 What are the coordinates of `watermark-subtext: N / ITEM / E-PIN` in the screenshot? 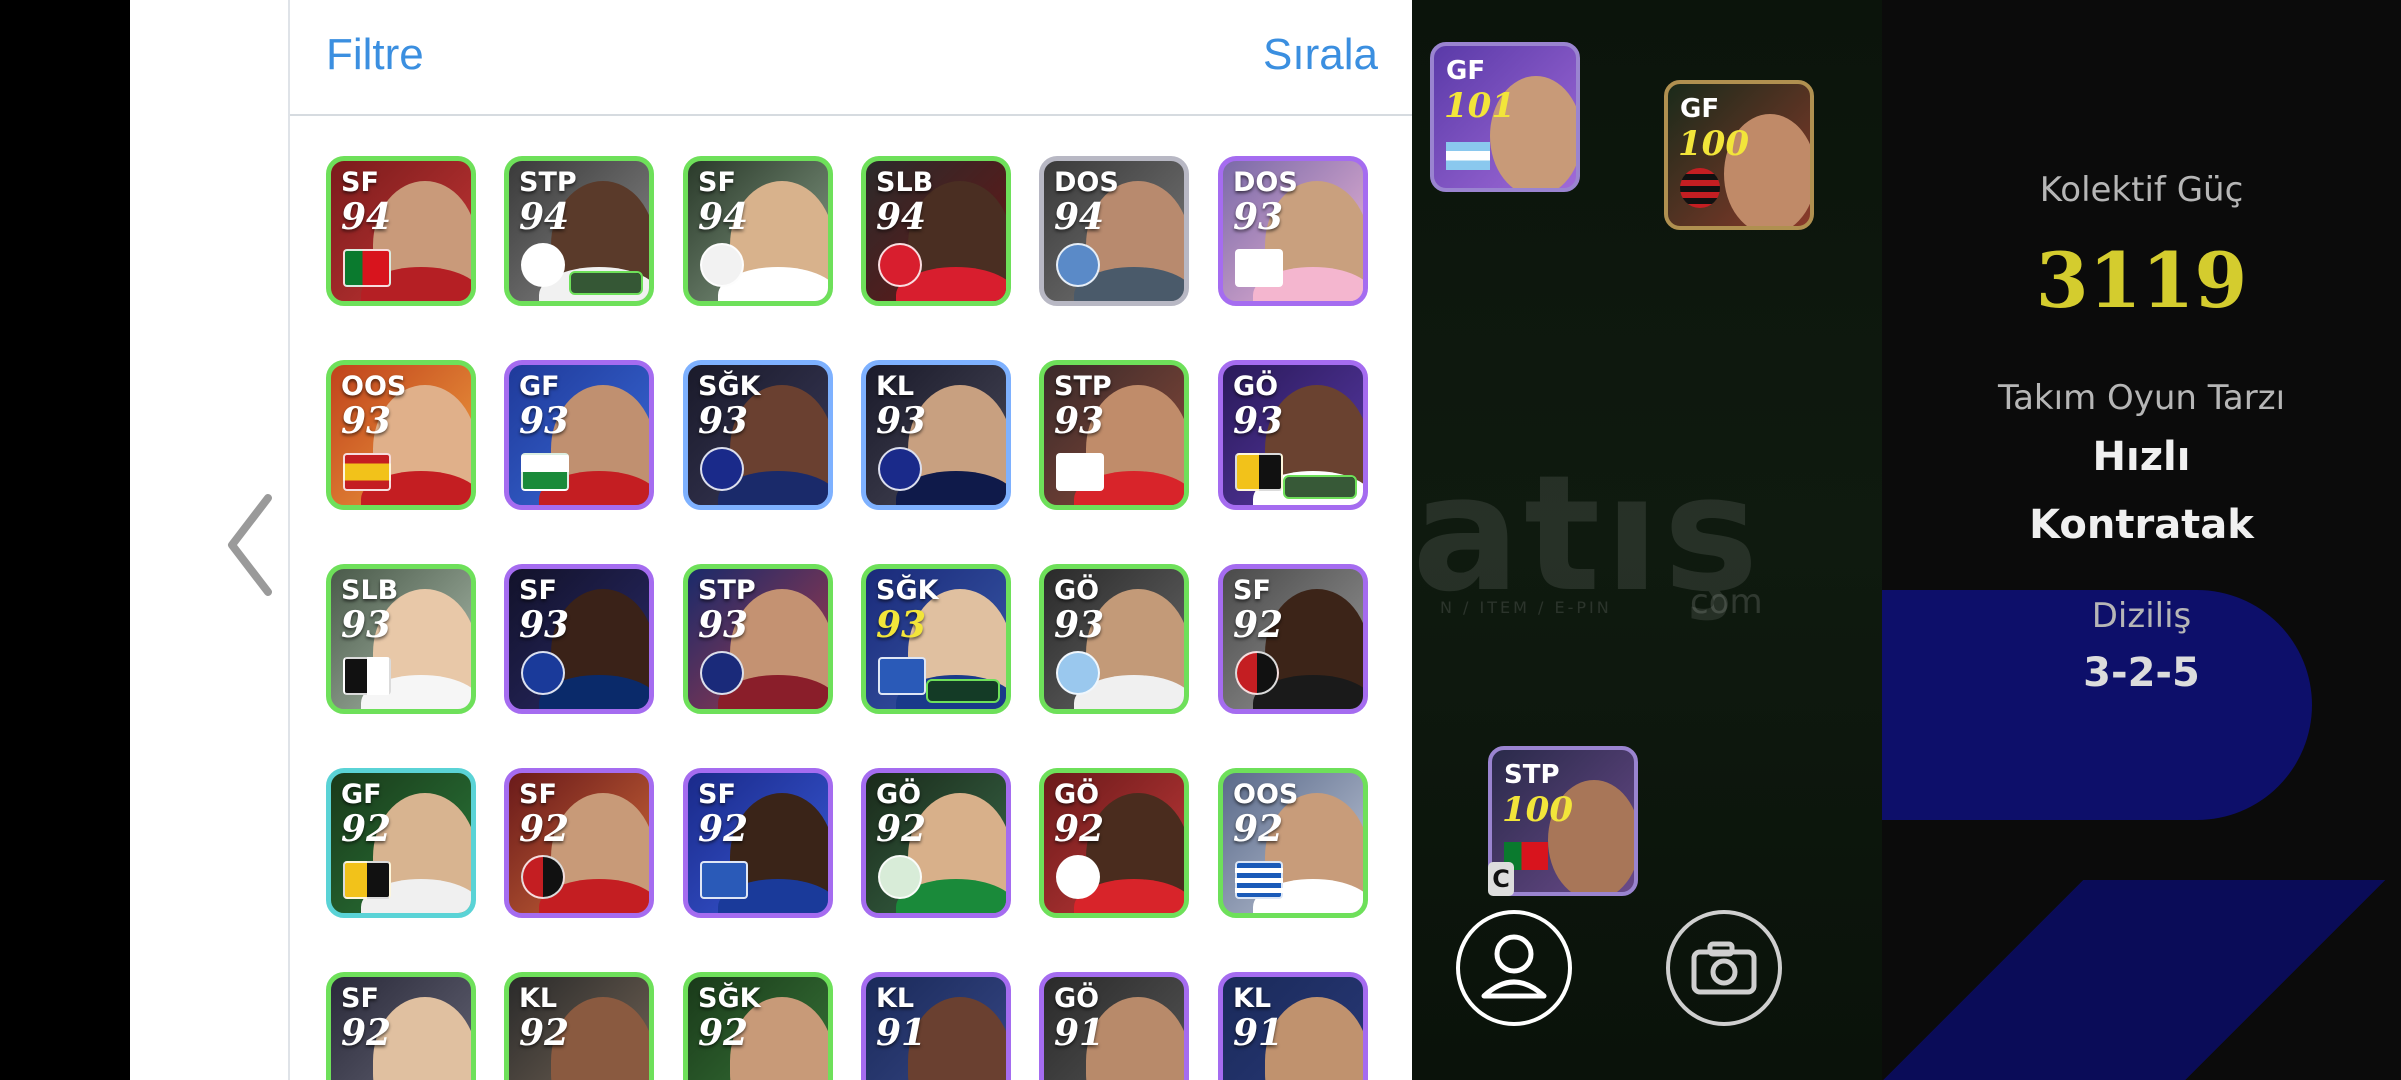 It's located at (1526, 607).